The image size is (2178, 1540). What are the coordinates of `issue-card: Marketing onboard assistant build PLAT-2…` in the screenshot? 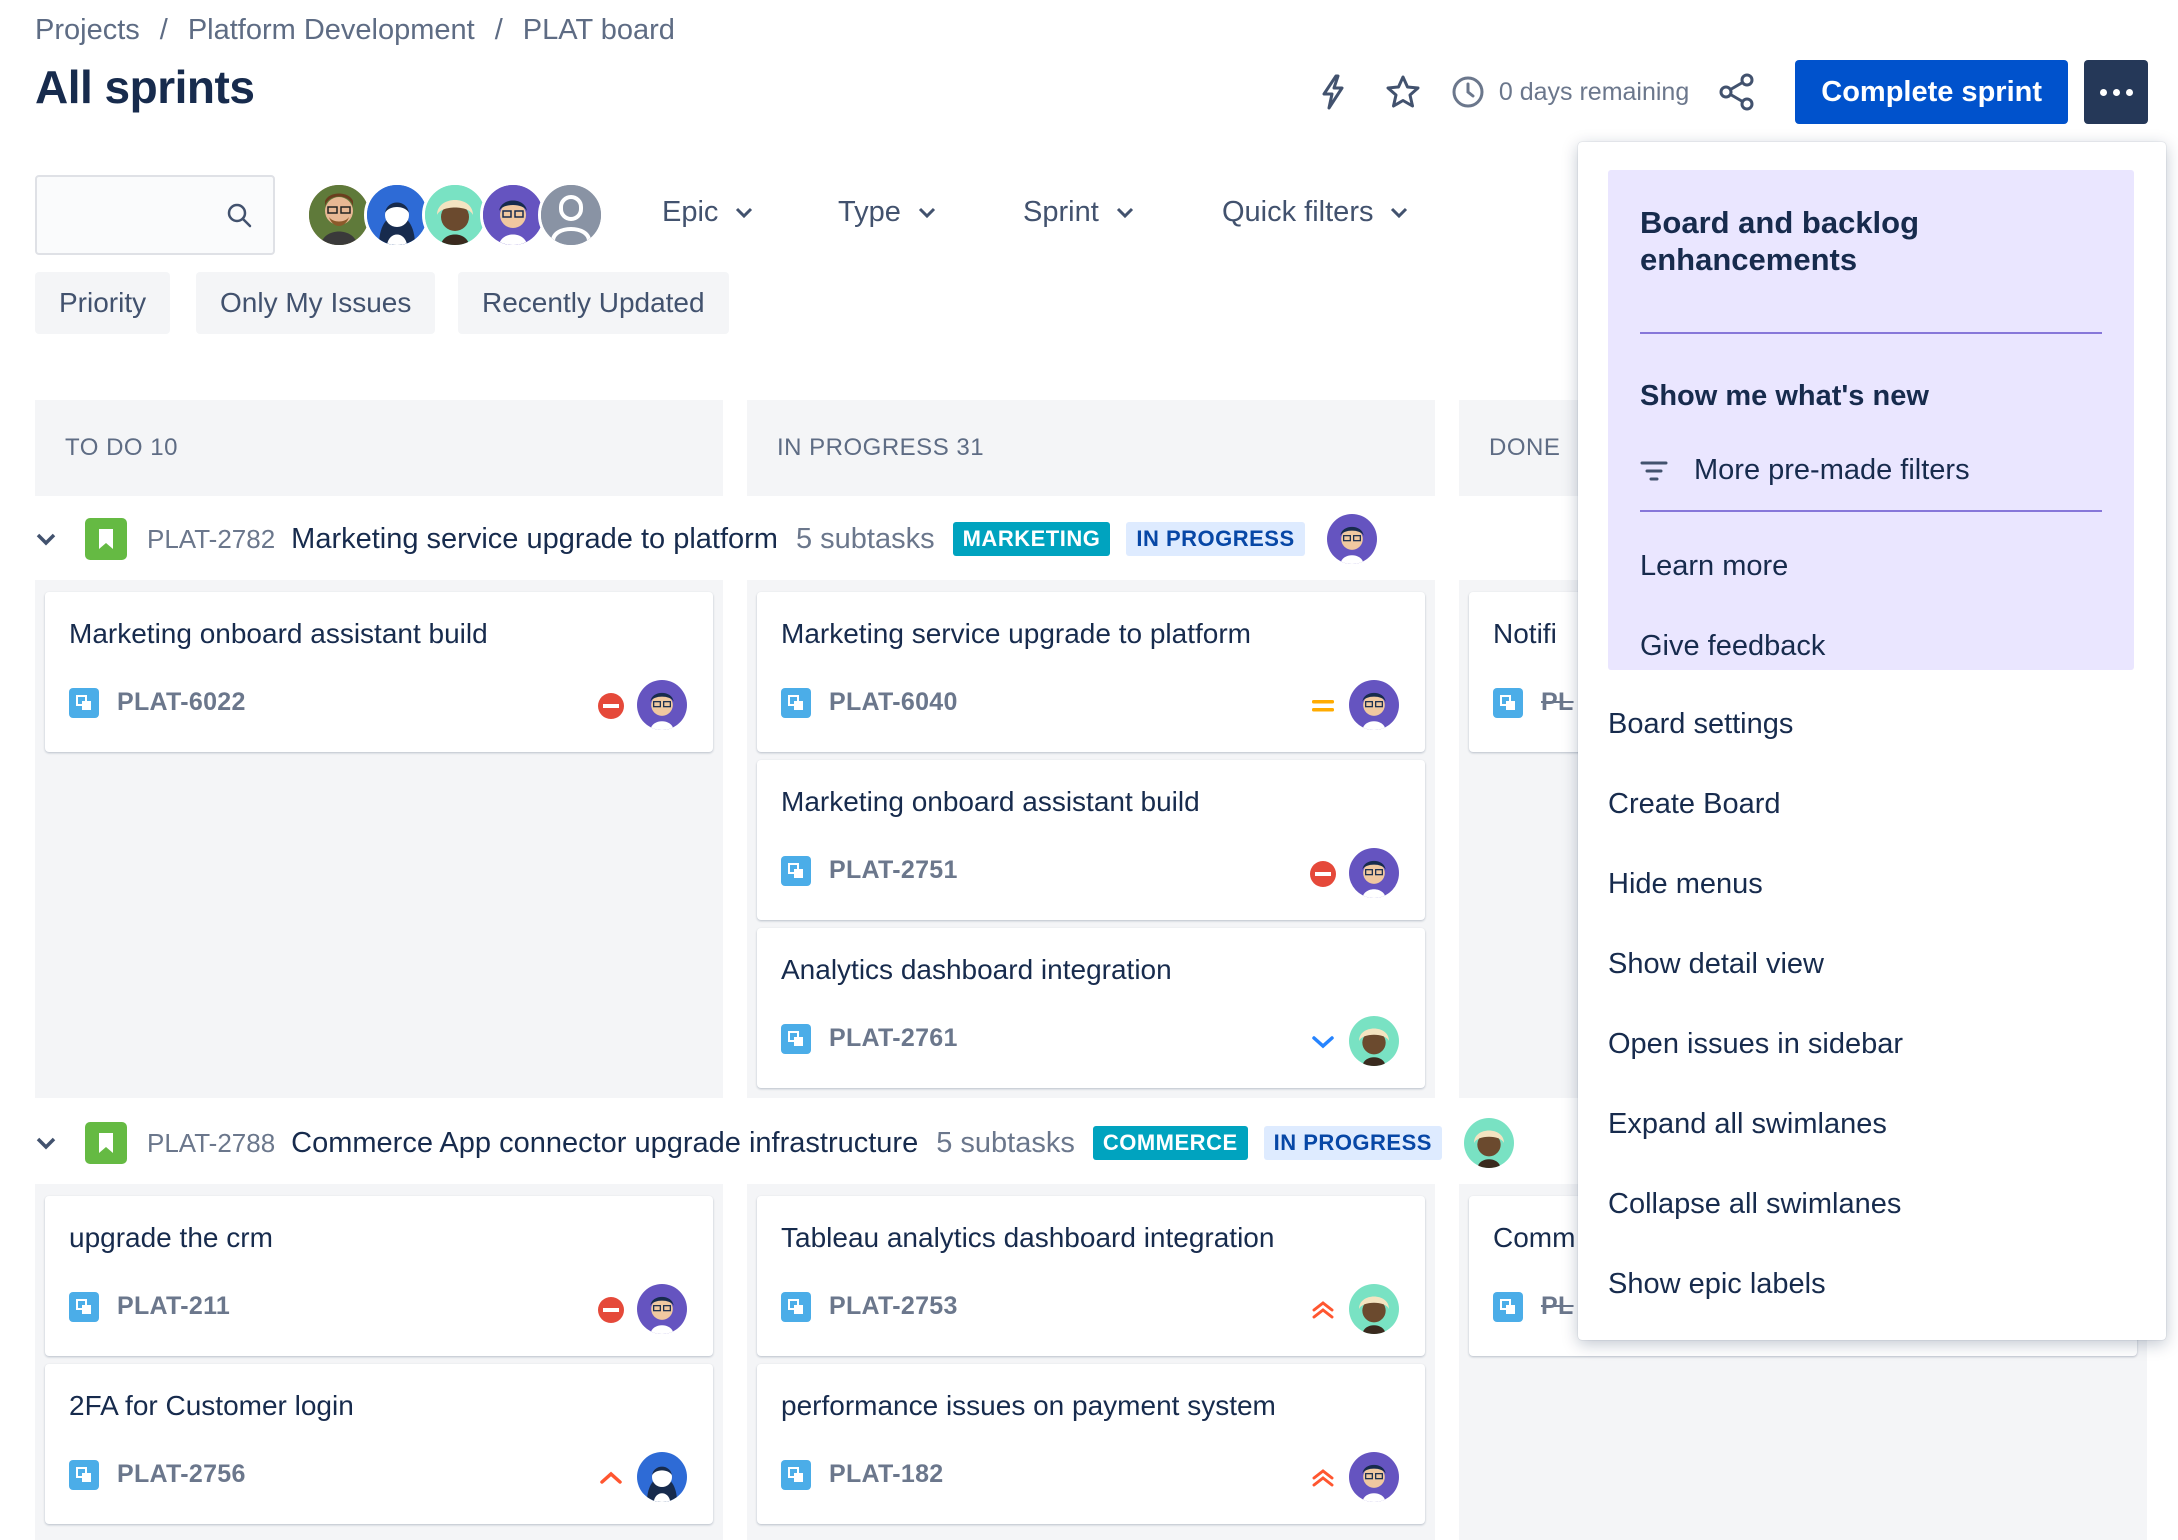 It's located at (1091, 840).